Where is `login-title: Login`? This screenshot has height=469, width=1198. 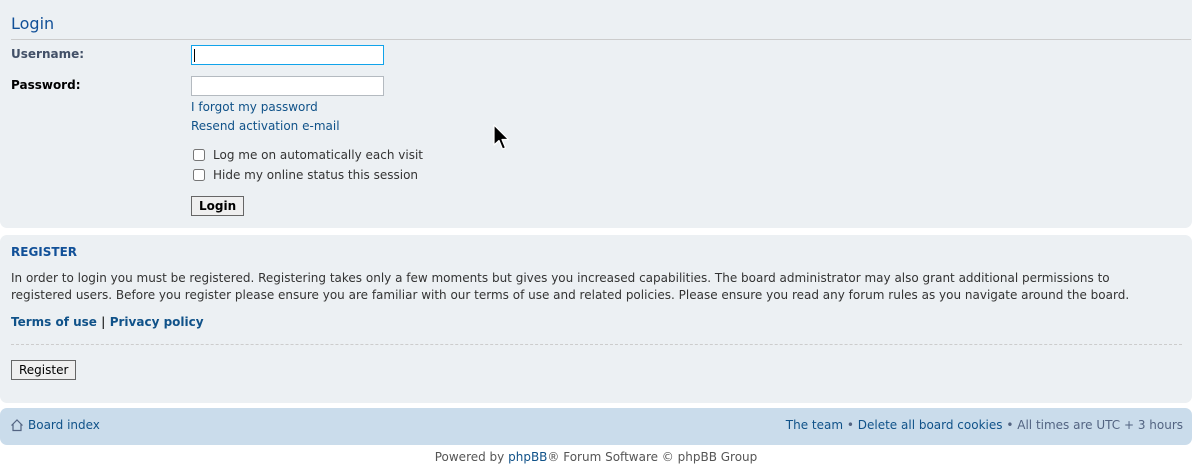
login-title: Login is located at coordinates (601, 27).